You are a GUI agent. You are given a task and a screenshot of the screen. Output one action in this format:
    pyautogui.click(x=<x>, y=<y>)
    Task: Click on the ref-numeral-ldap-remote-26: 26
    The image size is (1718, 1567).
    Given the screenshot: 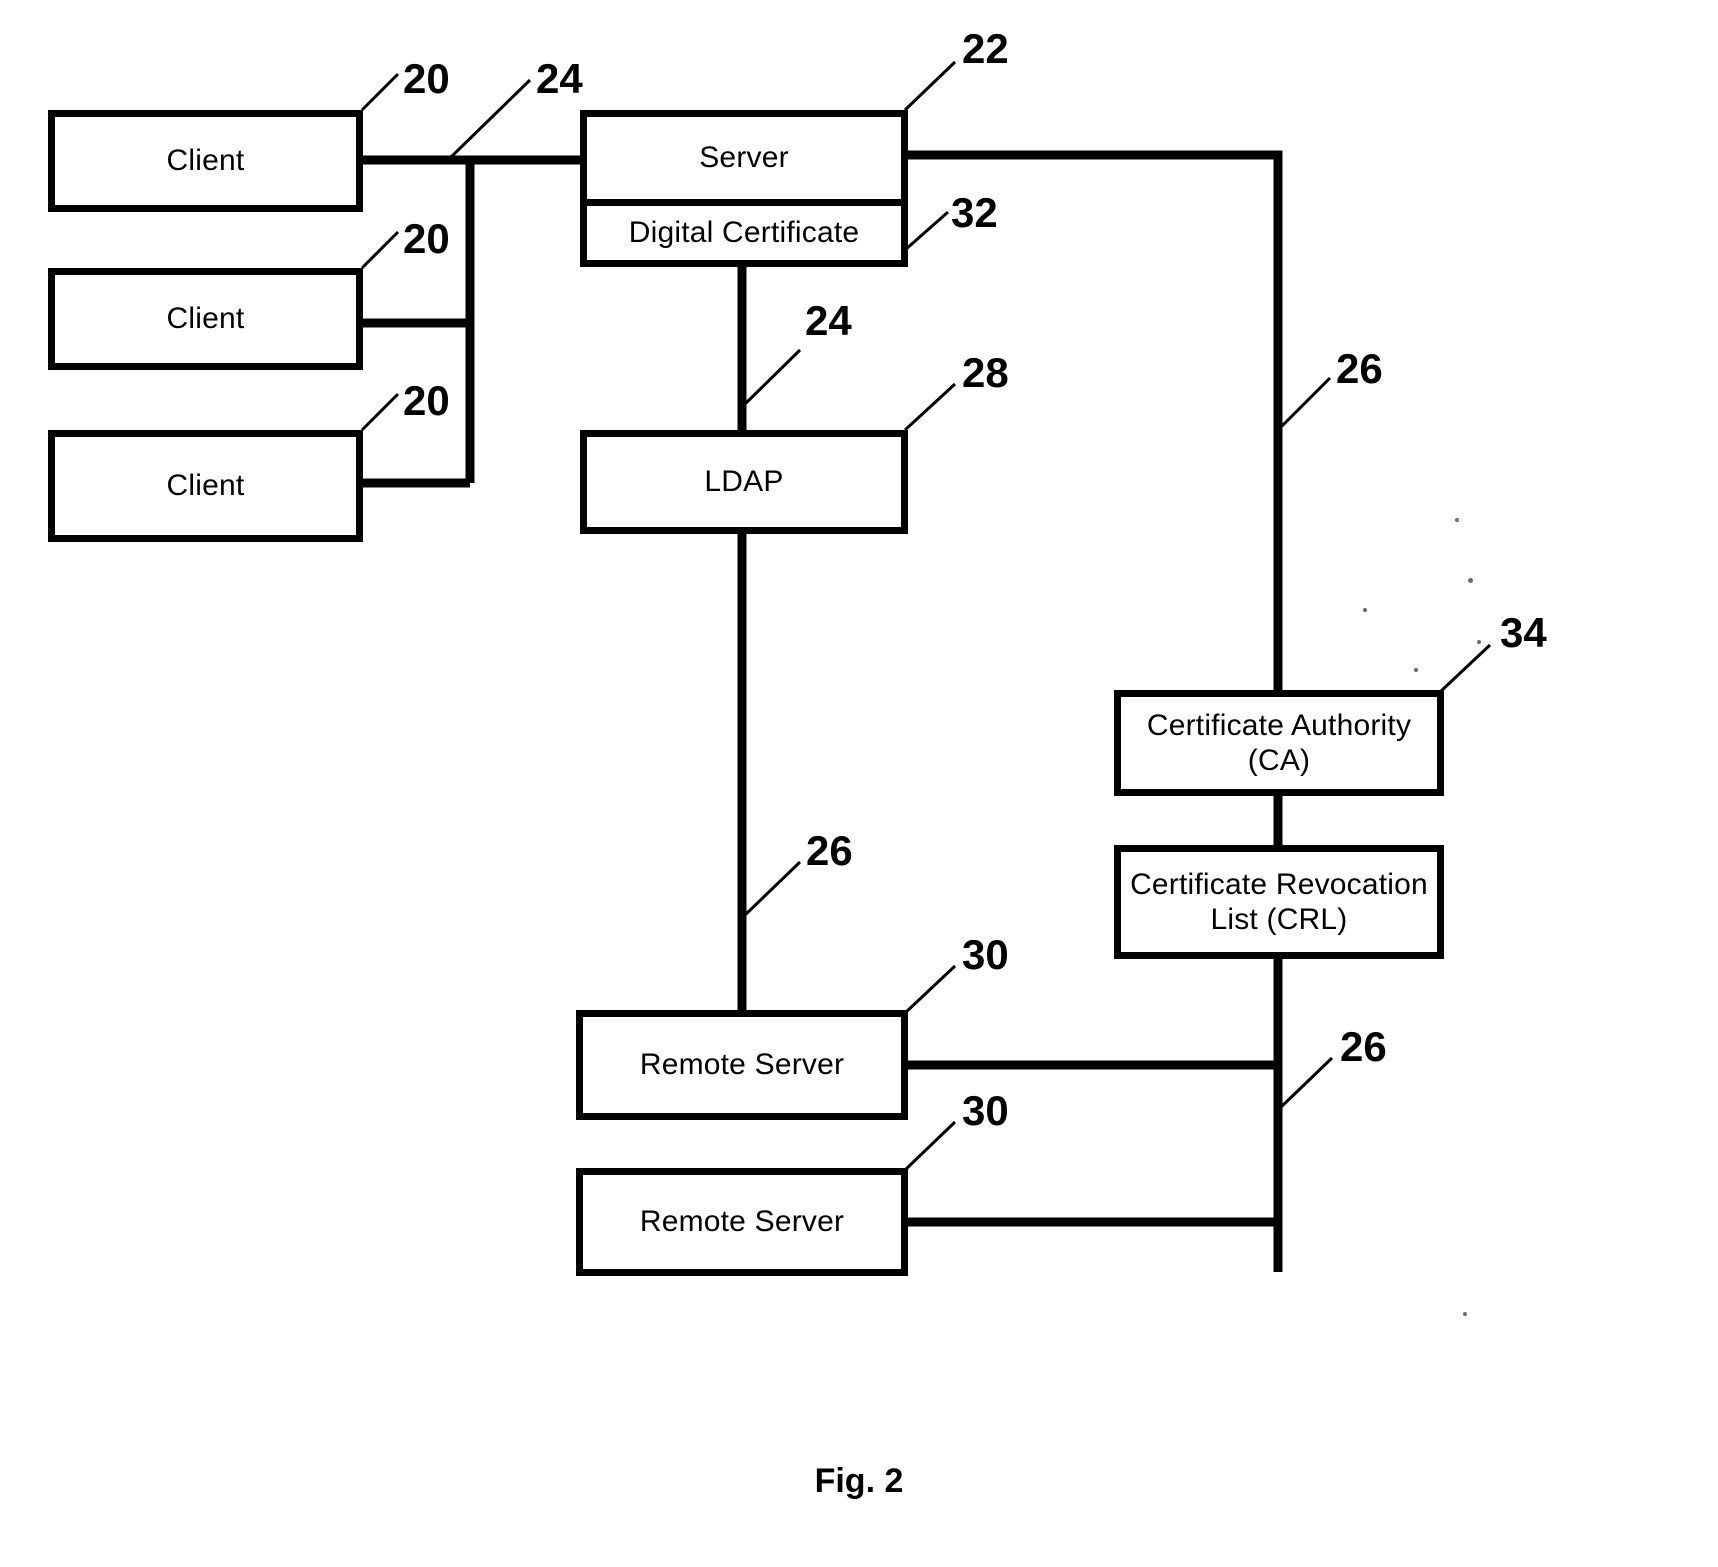 What is the action you would take?
    pyautogui.click(x=829, y=850)
    